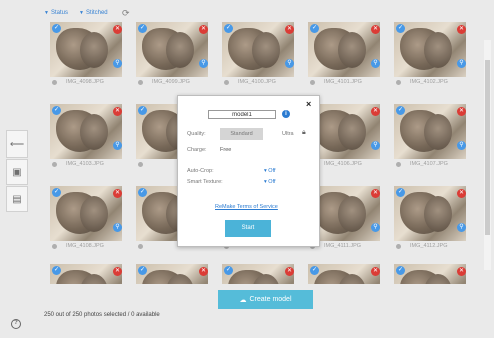 The width and height of the screenshot is (494, 338). I want to click on charge-value: Free, so click(226, 150).